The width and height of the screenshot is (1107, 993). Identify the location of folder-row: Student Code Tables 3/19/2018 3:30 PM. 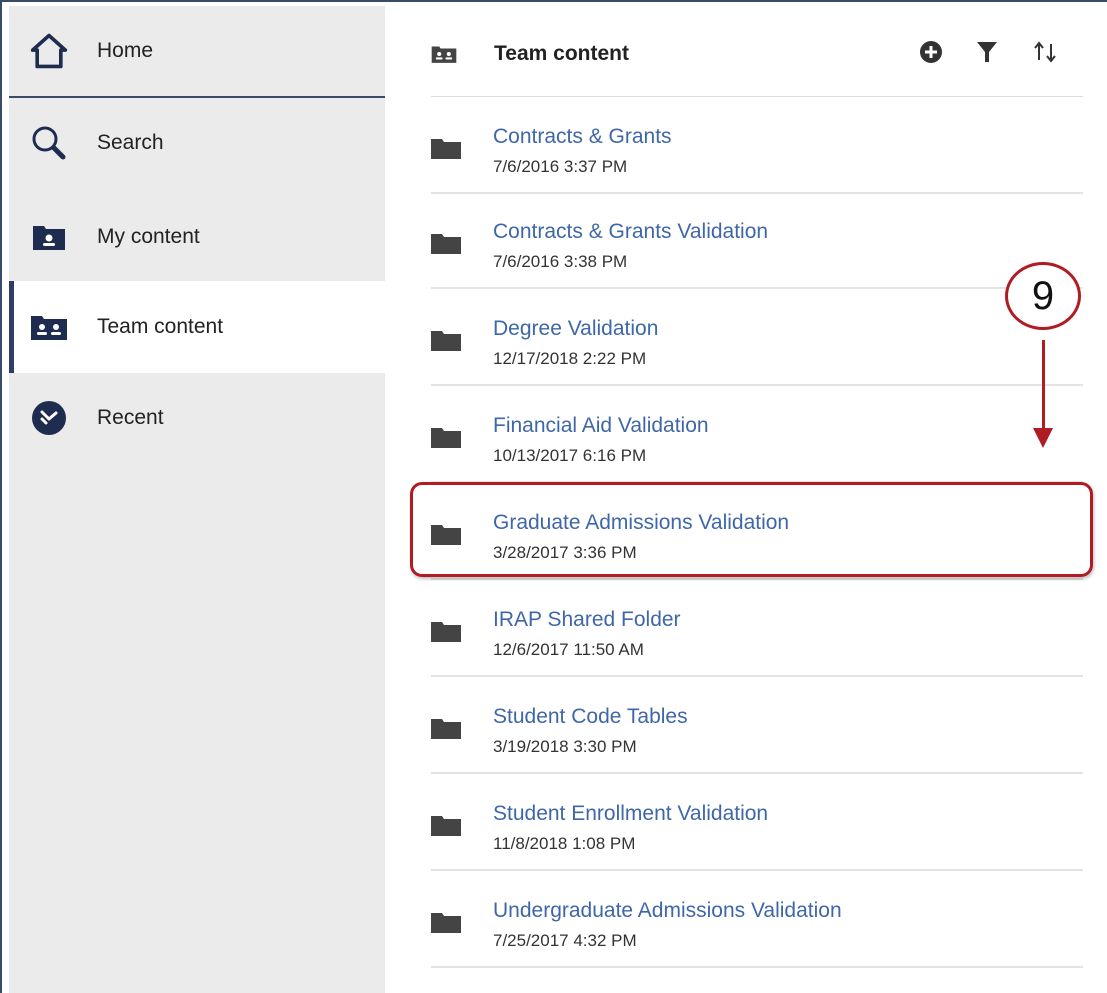
(757, 725).